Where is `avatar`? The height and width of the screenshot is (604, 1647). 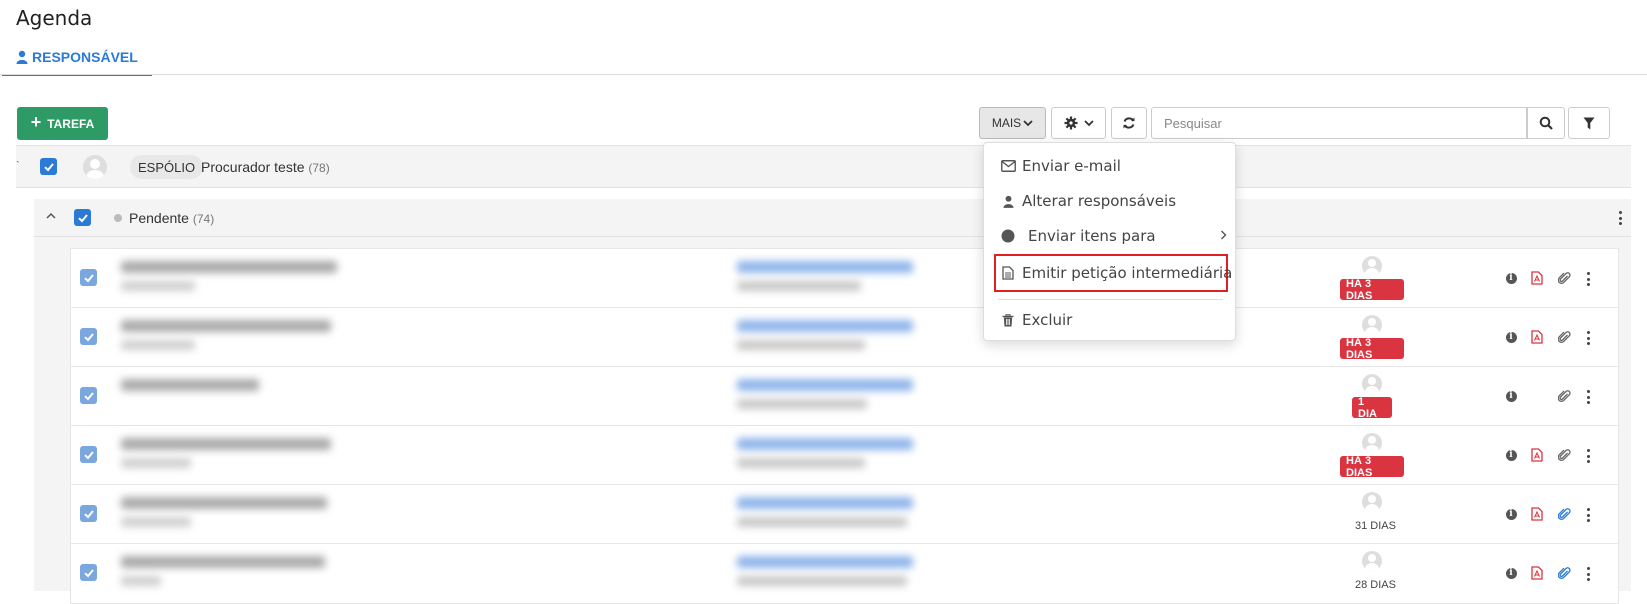
avatar is located at coordinates (95, 167).